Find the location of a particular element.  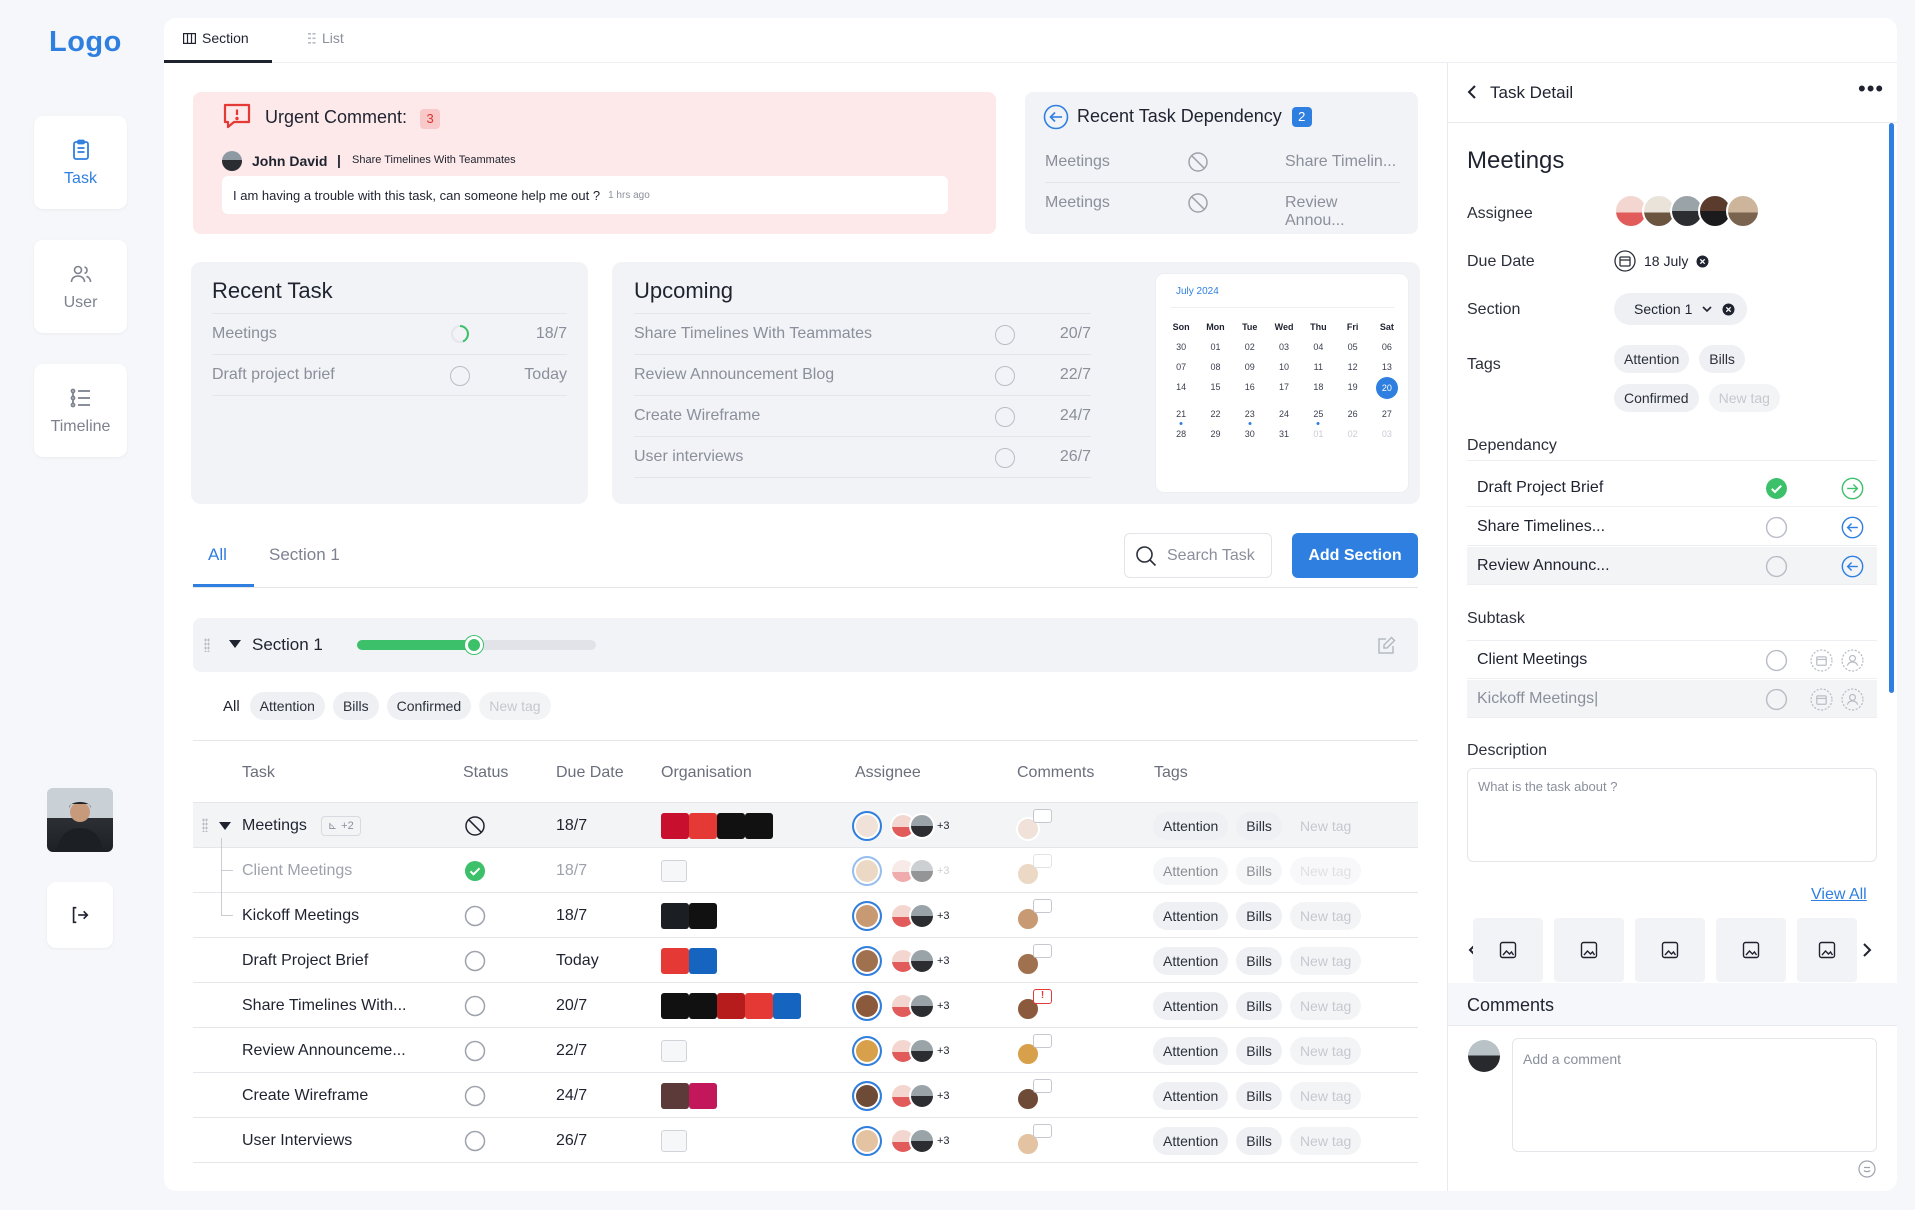

subtask-item: Kickoff Meetings| is located at coordinates (1672, 699).